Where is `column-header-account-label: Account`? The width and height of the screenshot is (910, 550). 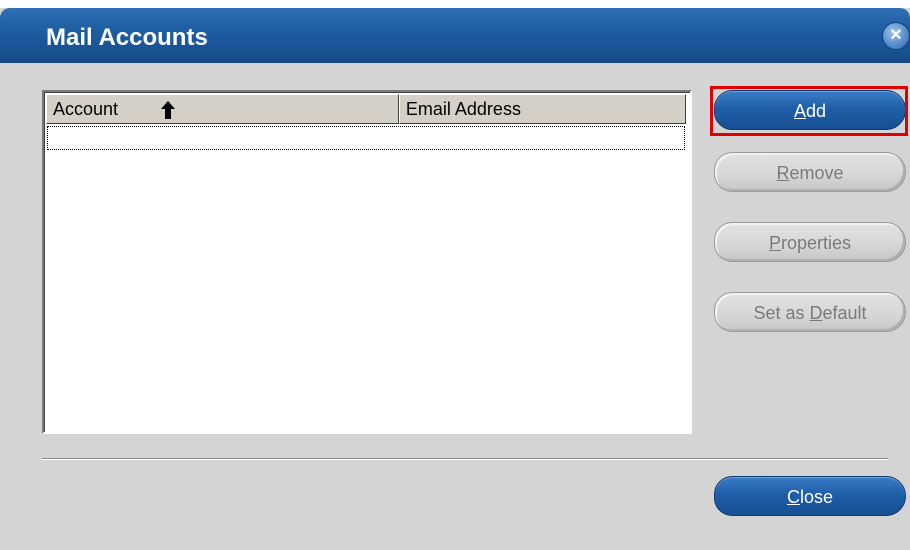 column-header-account-label: Account is located at coordinates (86, 109).